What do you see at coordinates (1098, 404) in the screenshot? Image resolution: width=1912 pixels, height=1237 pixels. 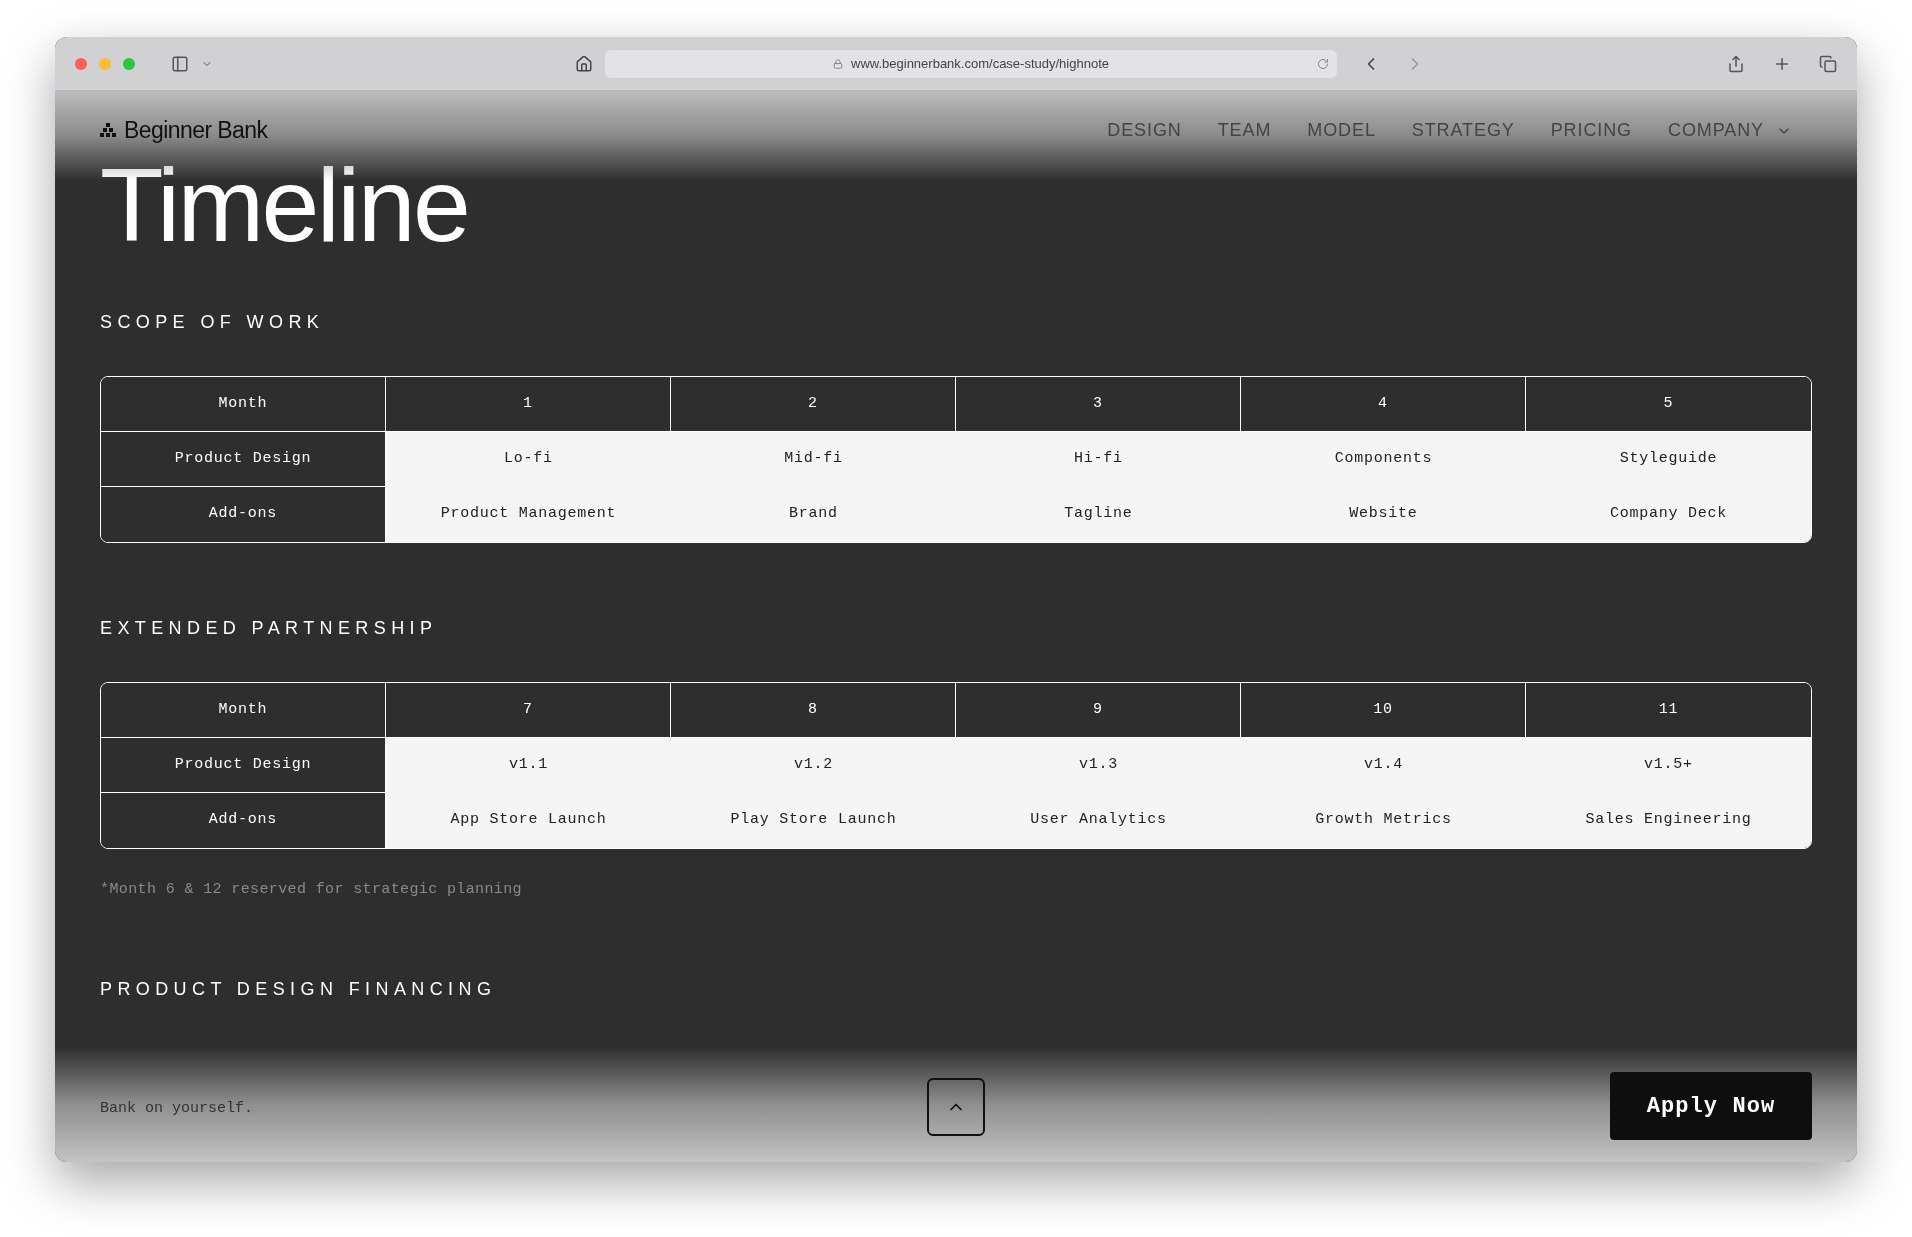 I see `column-header: 3` at bounding box center [1098, 404].